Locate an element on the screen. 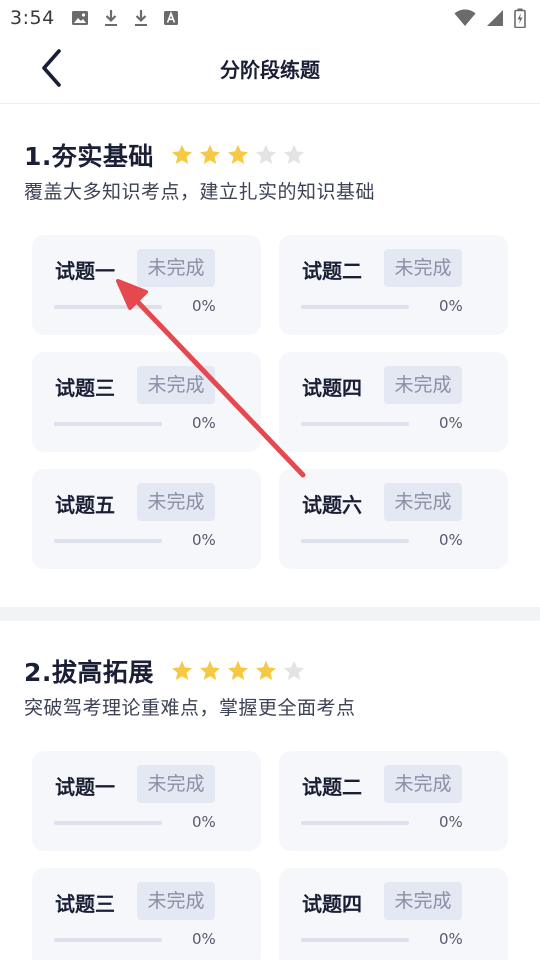 This screenshot has width=540, height=960. exercise-card: 试题五 未完成 0% is located at coordinates (146, 519).